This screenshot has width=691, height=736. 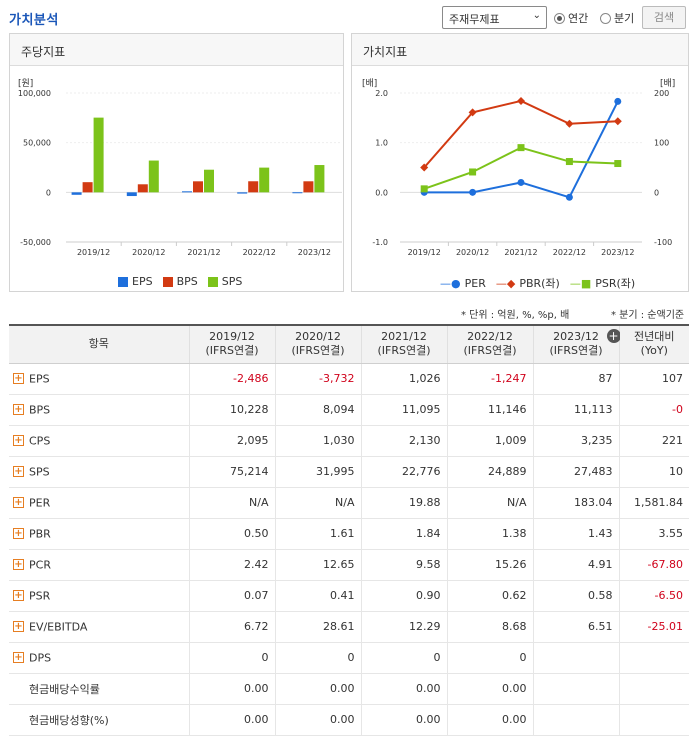 What do you see at coordinates (317, 472) in the screenshot?
I see `table-cell: 31,995` at bounding box center [317, 472].